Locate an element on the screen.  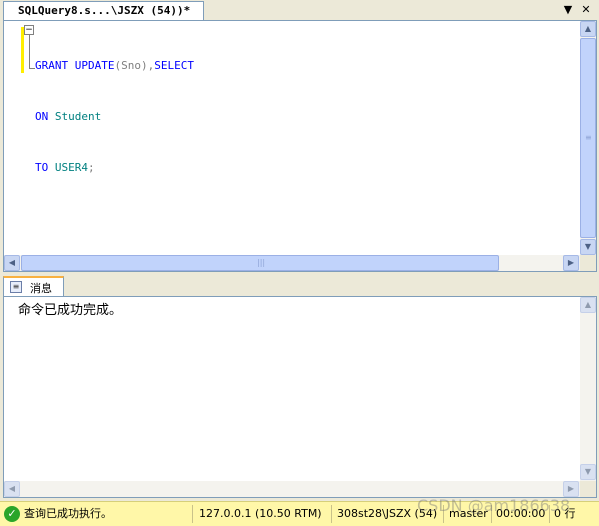
tab-messages: ≡ 消息 is located at coordinates (33, 286).